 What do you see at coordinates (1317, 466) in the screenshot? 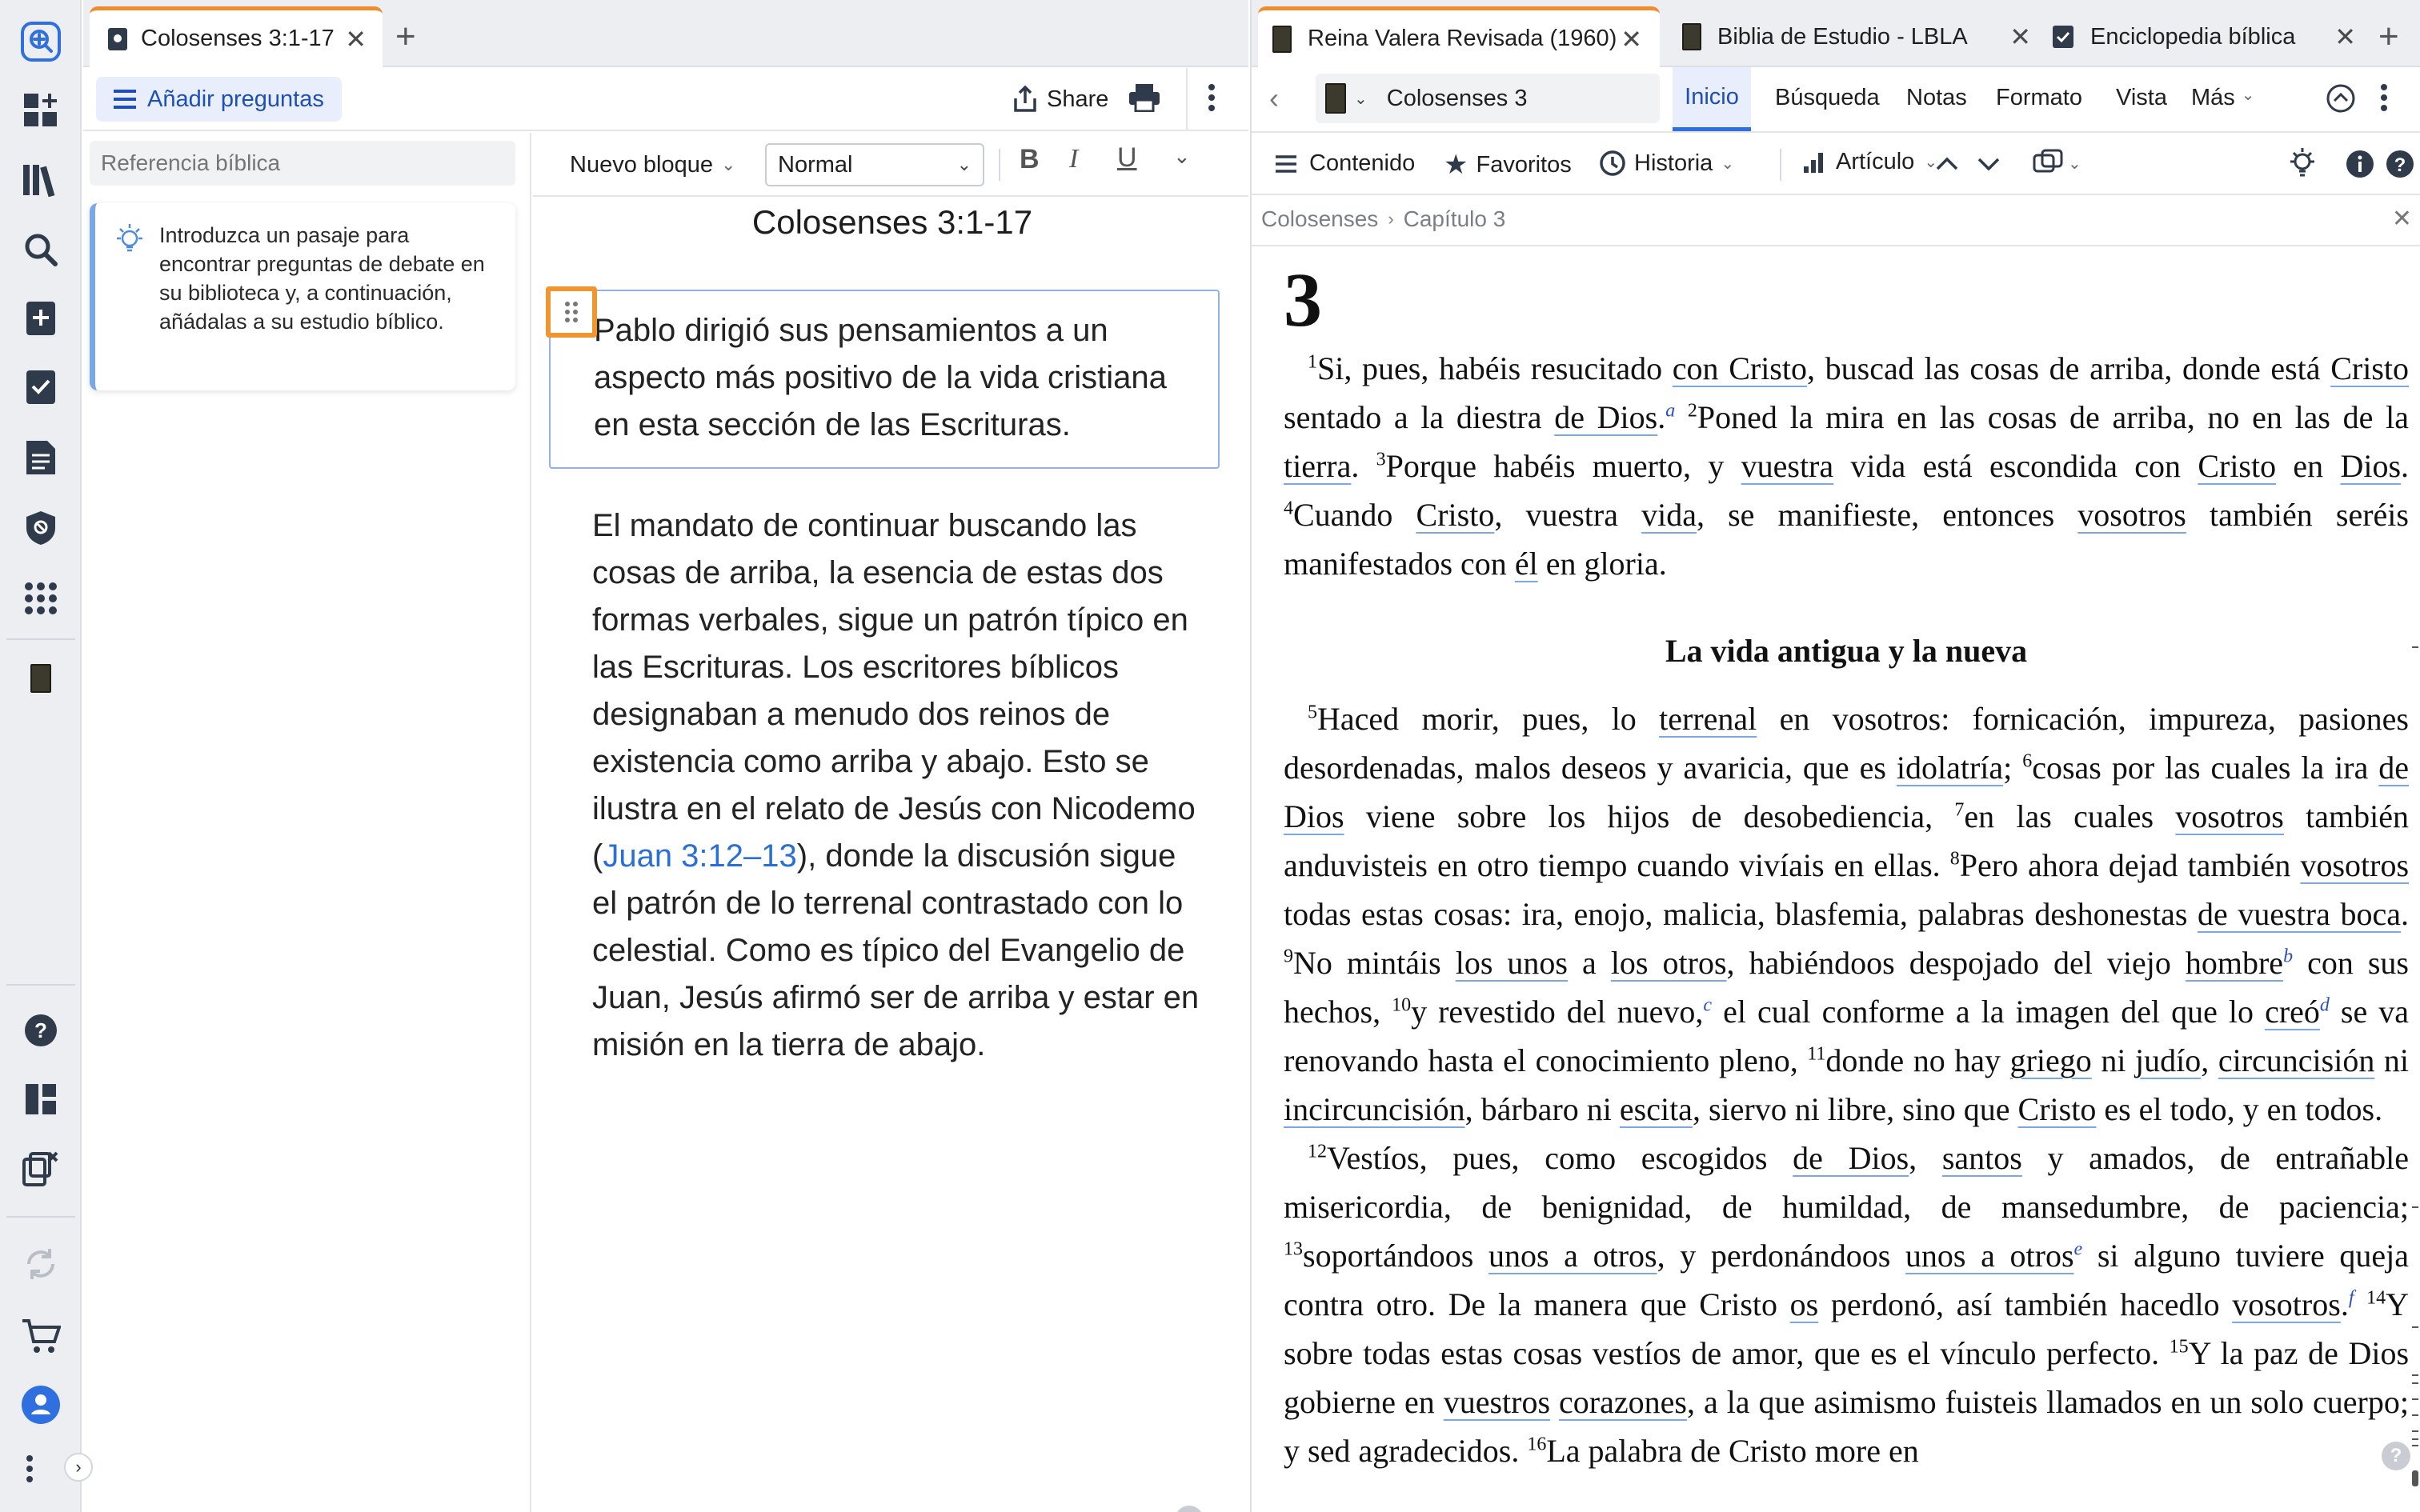
I see `verse-text: tierra` at bounding box center [1317, 466].